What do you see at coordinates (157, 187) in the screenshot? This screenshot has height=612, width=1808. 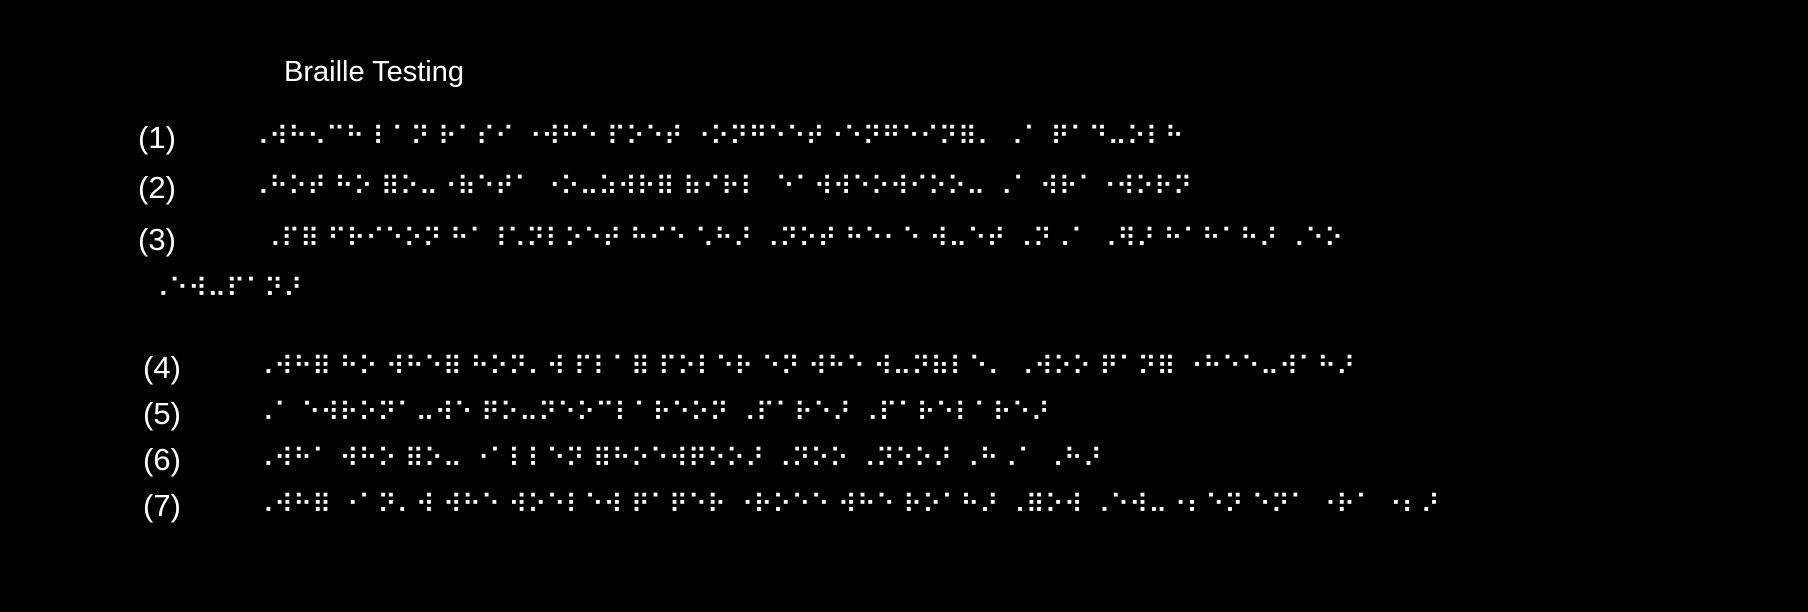 I see `line-number: (2)` at bounding box center [157, 187].